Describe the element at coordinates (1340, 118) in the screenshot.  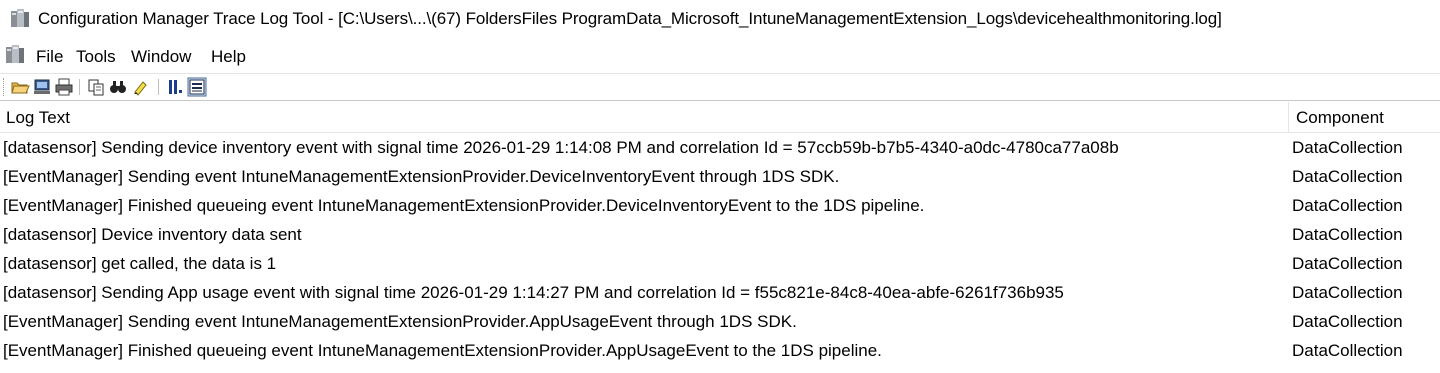
I see `column-header-component: Component` at that location.